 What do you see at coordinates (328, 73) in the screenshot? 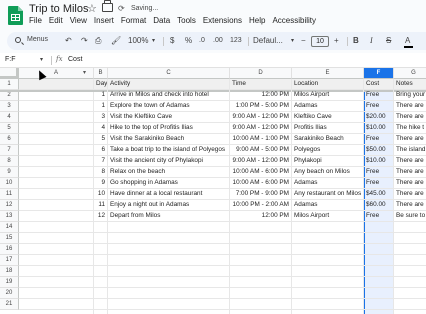
I see `column-header-e: E` at bounding box center [328, 73].